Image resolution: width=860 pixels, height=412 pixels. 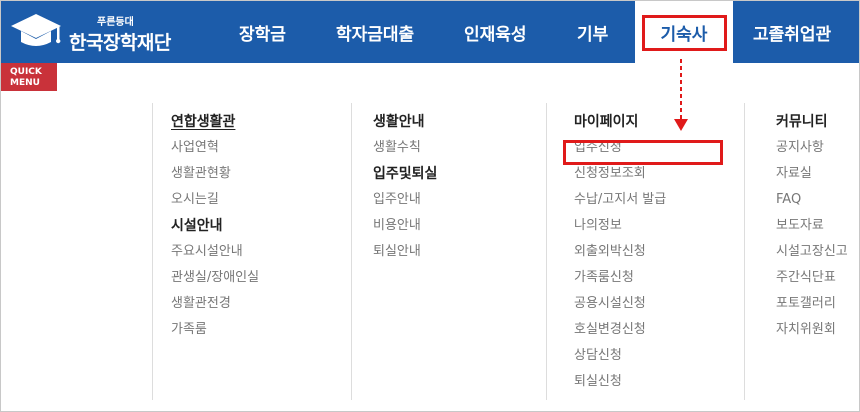 I want to click on menu-item: 외출외박신청, so click(x=620, y=252).